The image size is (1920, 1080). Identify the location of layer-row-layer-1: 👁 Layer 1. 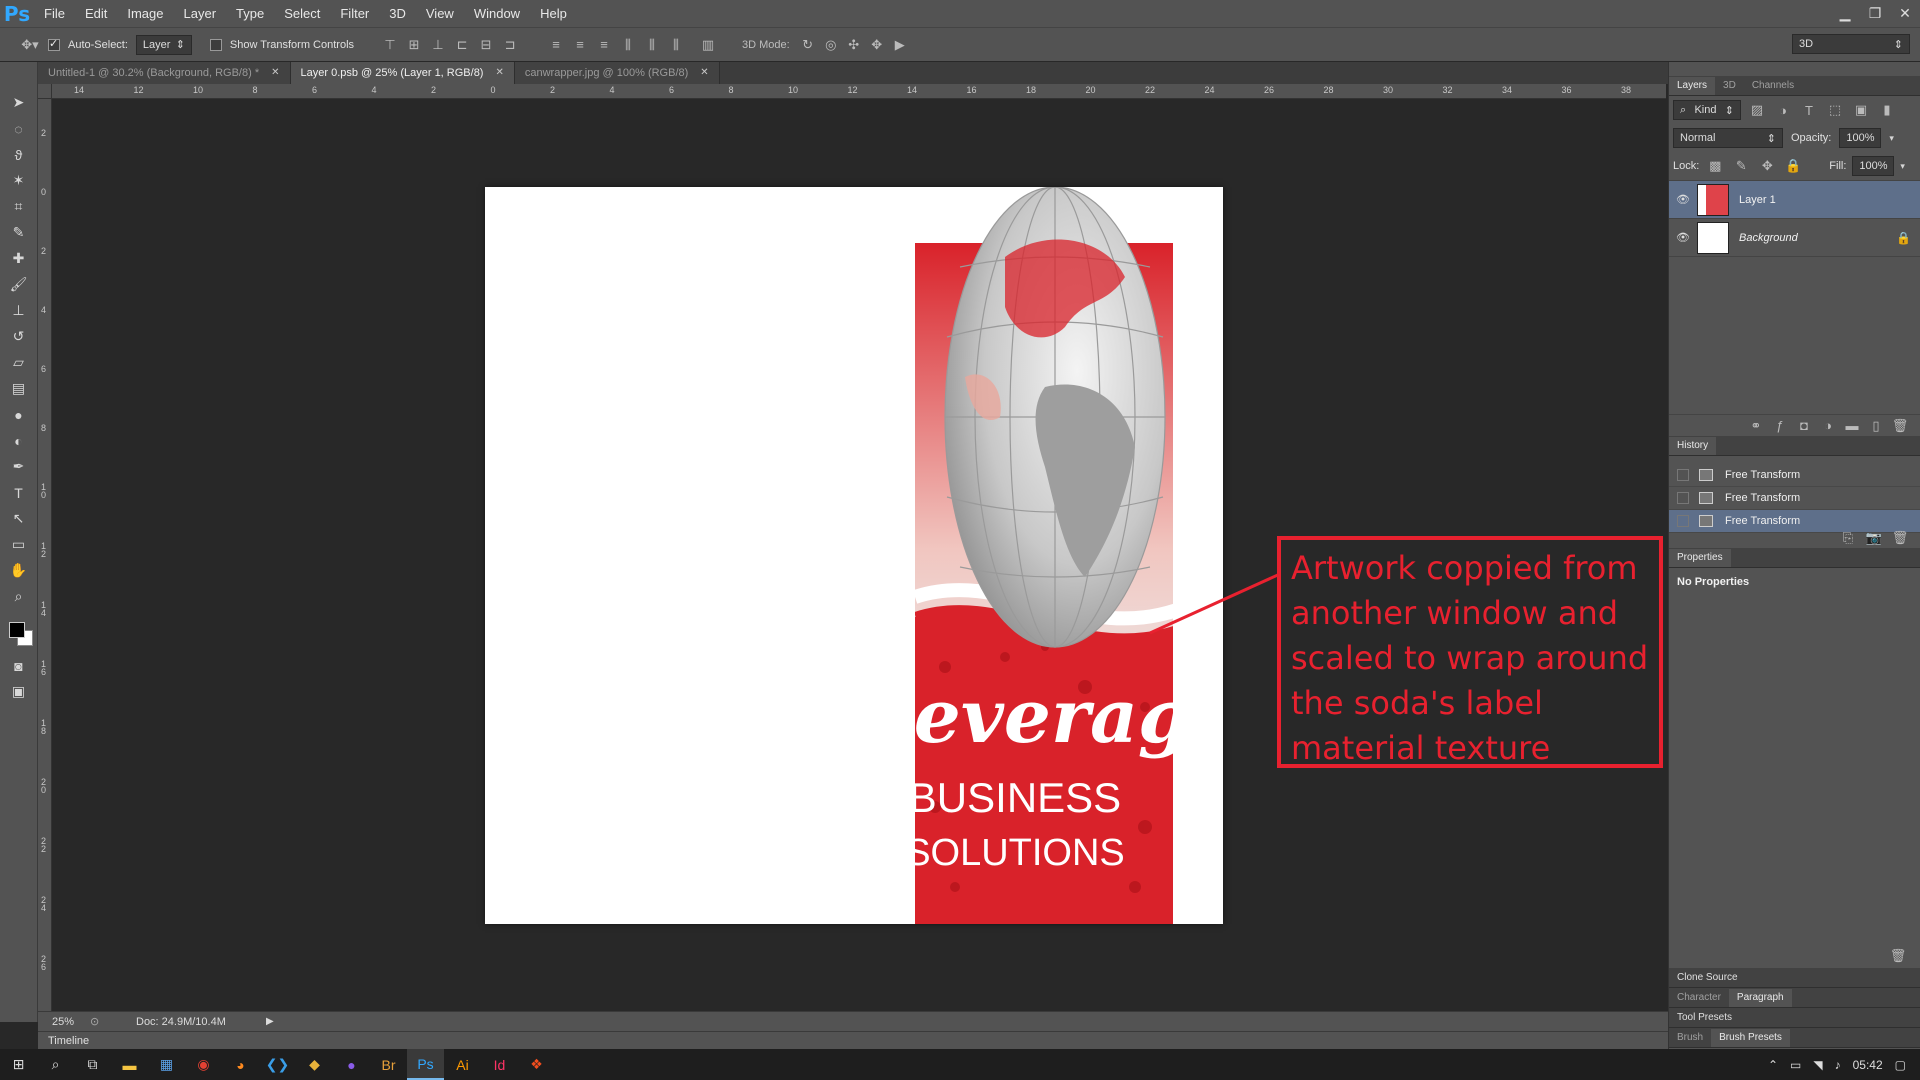
(1794, 200).